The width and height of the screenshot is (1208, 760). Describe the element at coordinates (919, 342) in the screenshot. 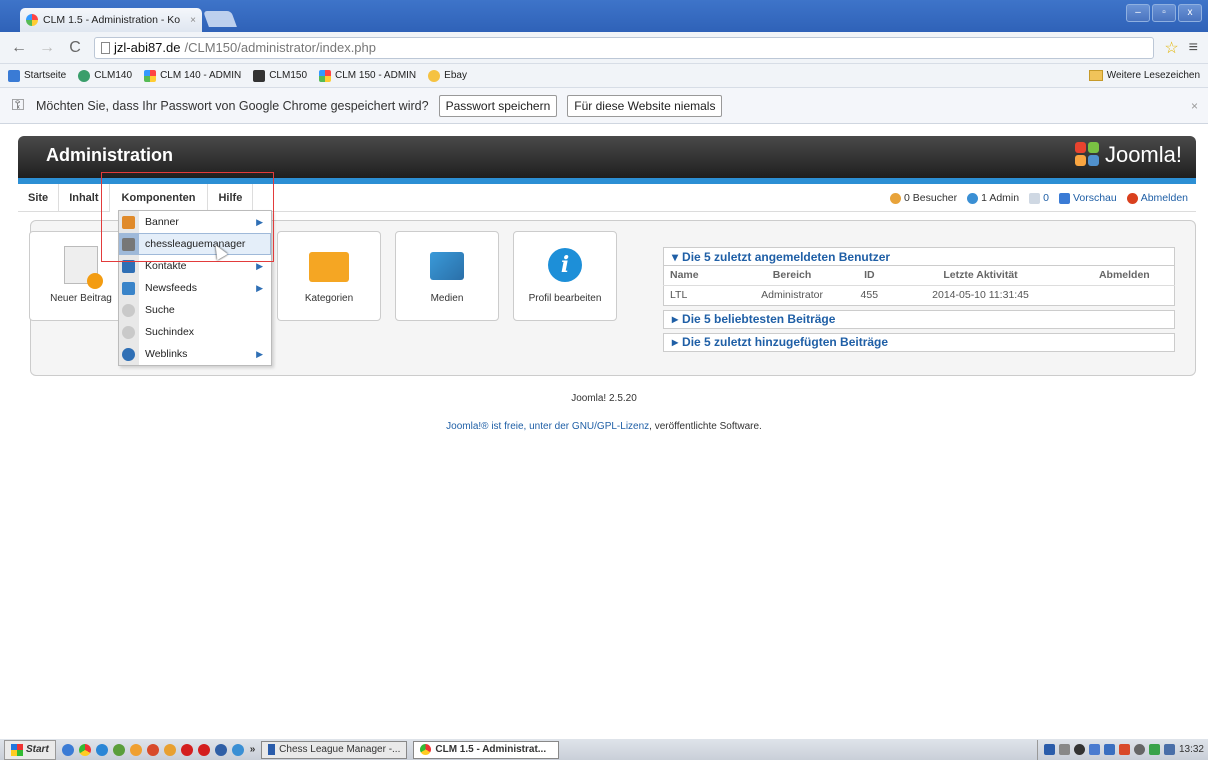

I see `recent-articles-toggle: ▸ Die 5 zuletzt hinzugefügten Beiträge` at that location.